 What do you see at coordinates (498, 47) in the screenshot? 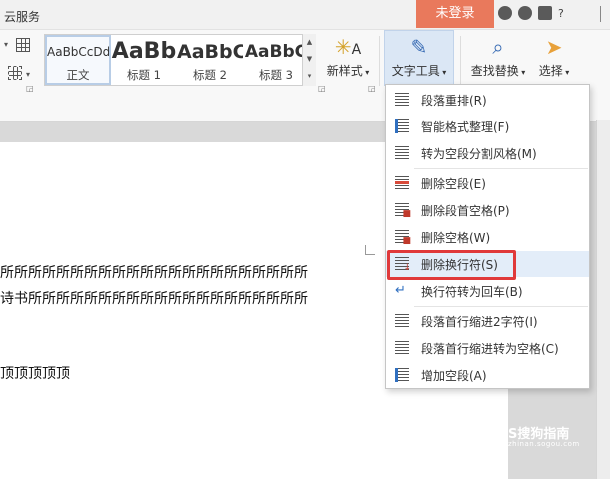
I see `find-replace-icon: ⌕` at bounding box center [498, 47].